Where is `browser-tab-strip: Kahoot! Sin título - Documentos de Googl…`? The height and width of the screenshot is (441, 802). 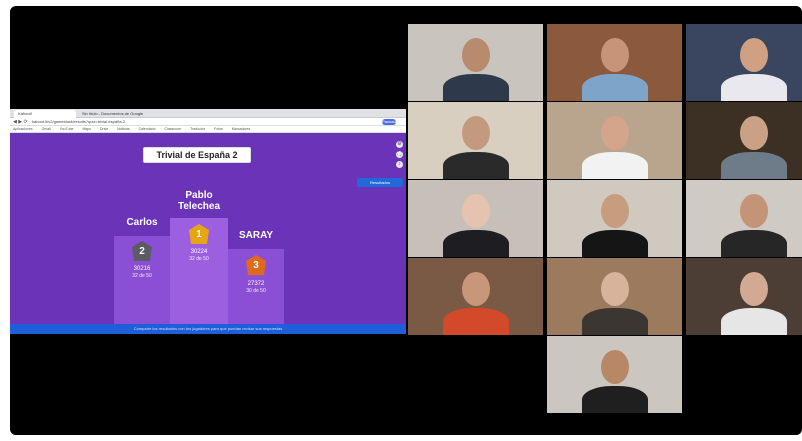
browser-tab-strip: Kahoot! Sin título - Documentos de Googl… is located at coordinates (208, 113).